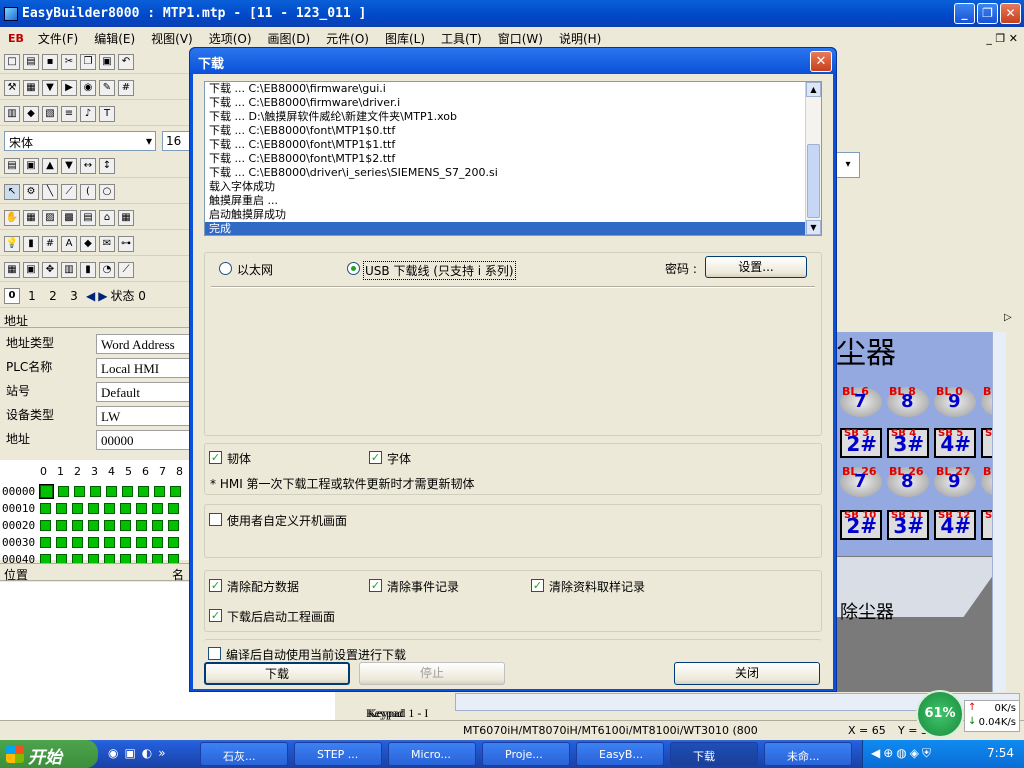  I want to click on log-line: 完成, so click(513, 228).